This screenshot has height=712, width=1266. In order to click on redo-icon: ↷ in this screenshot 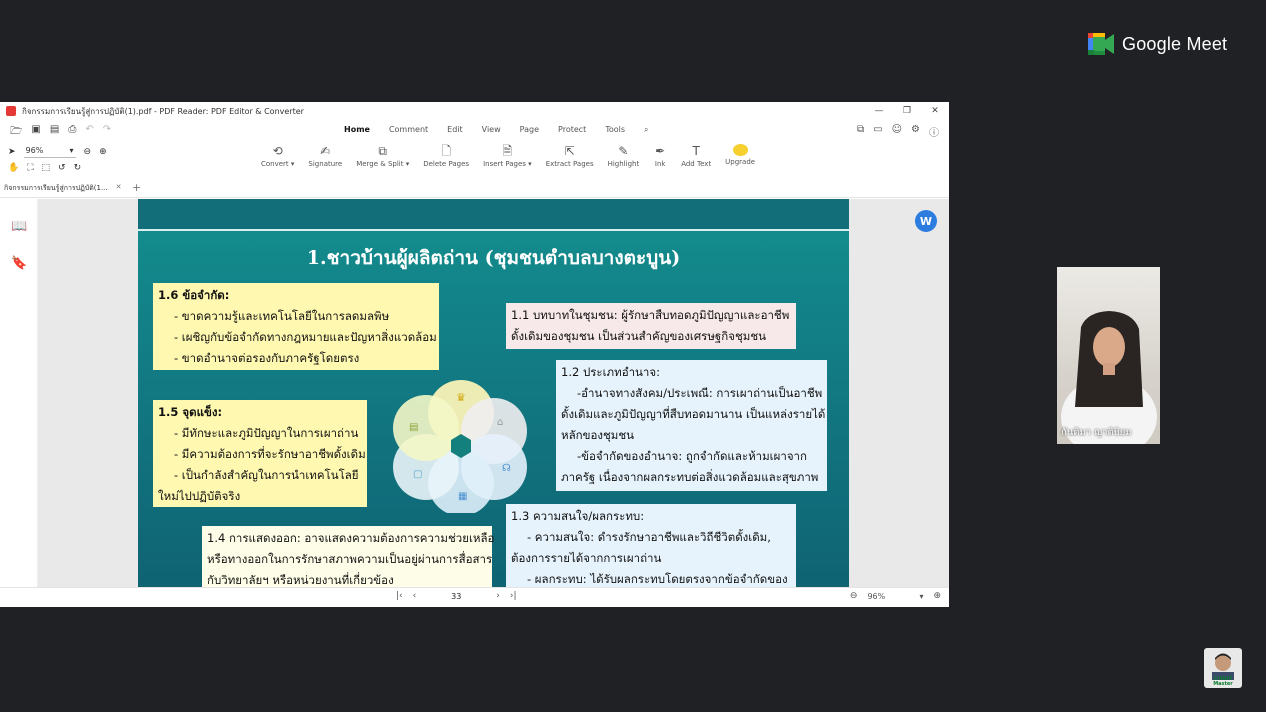, I will do `click(107, 132)`.